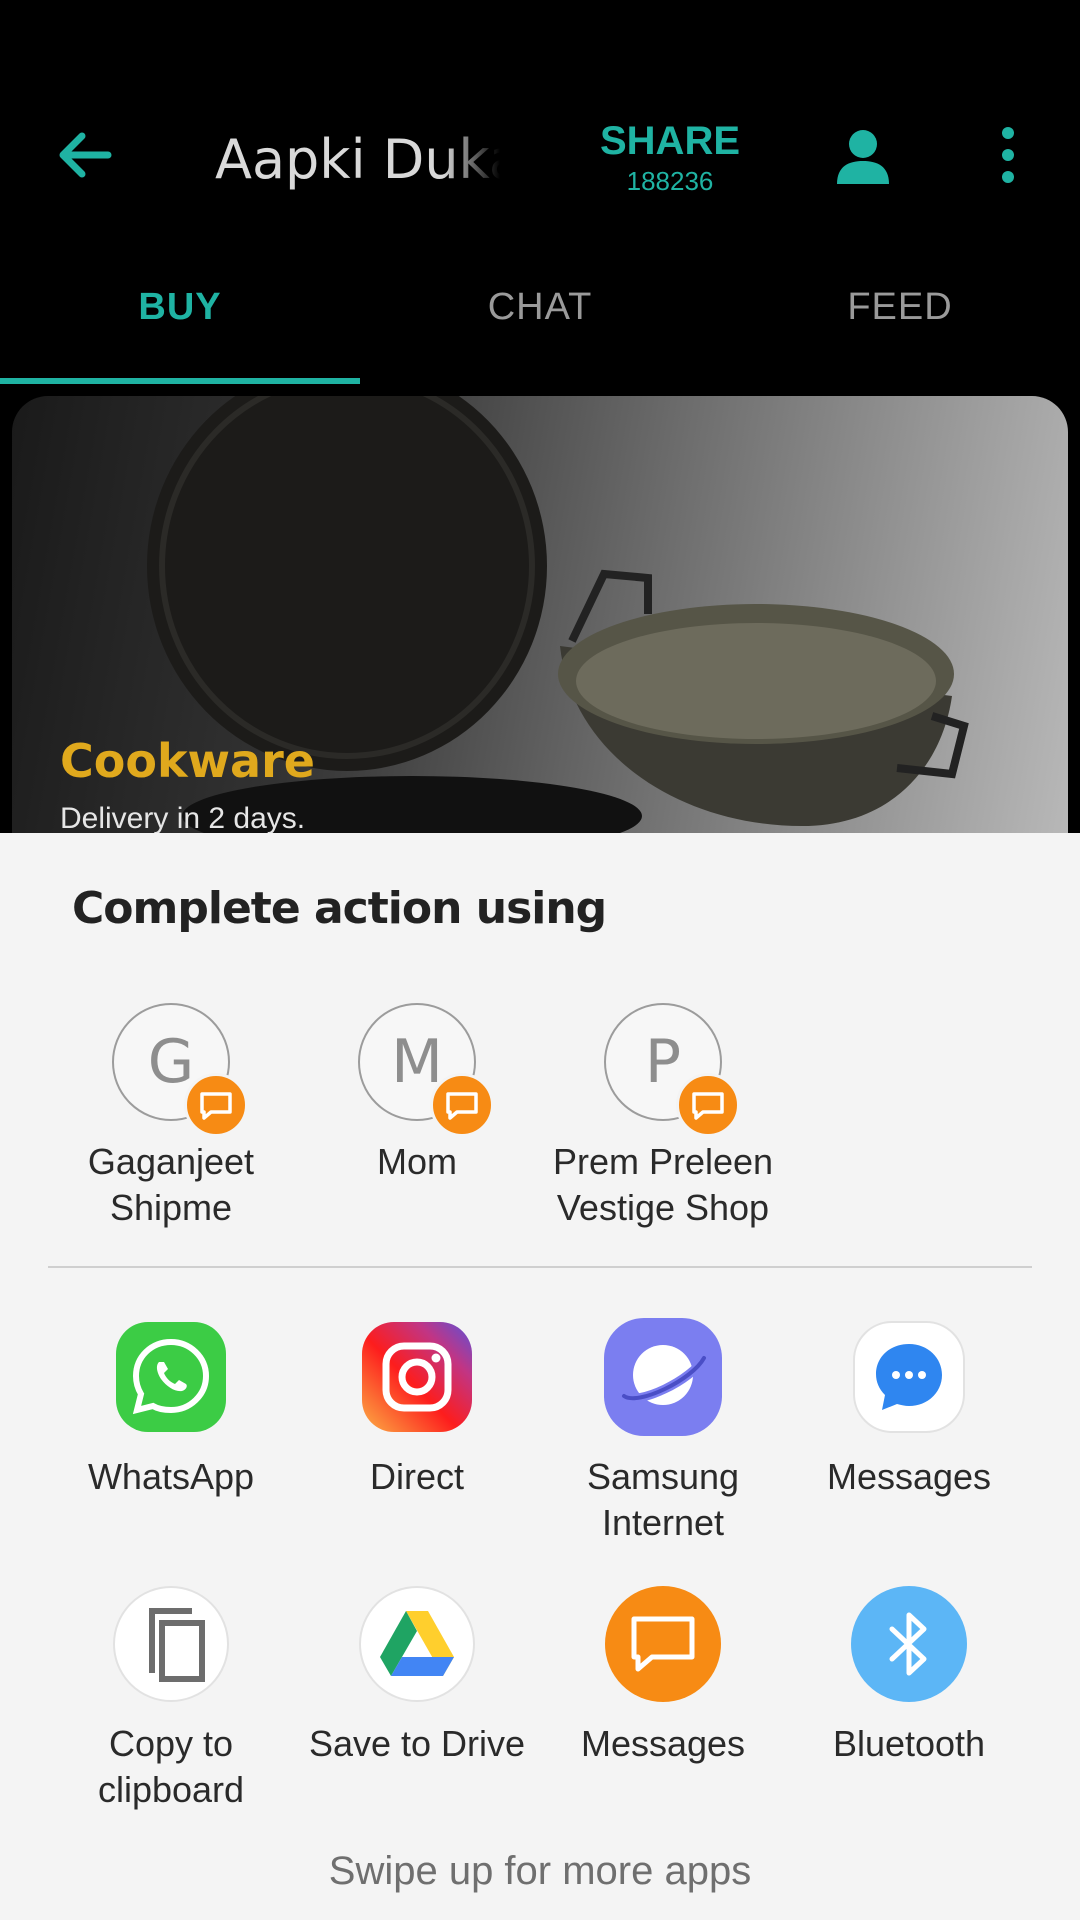  Describe the element at coordinates (900, 325) in the screenshot. I see `tab-feed: FEED` at that location.